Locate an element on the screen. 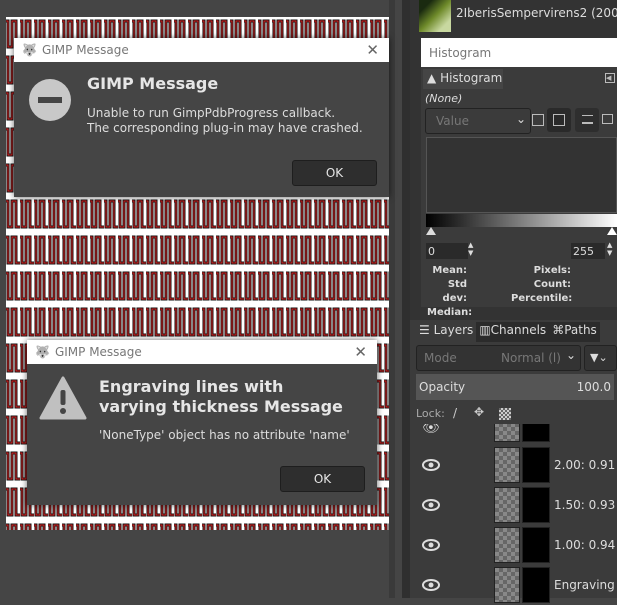 This screenshot has height=605, width=617. mode-label: Mode is located at coordinates (440, 358).